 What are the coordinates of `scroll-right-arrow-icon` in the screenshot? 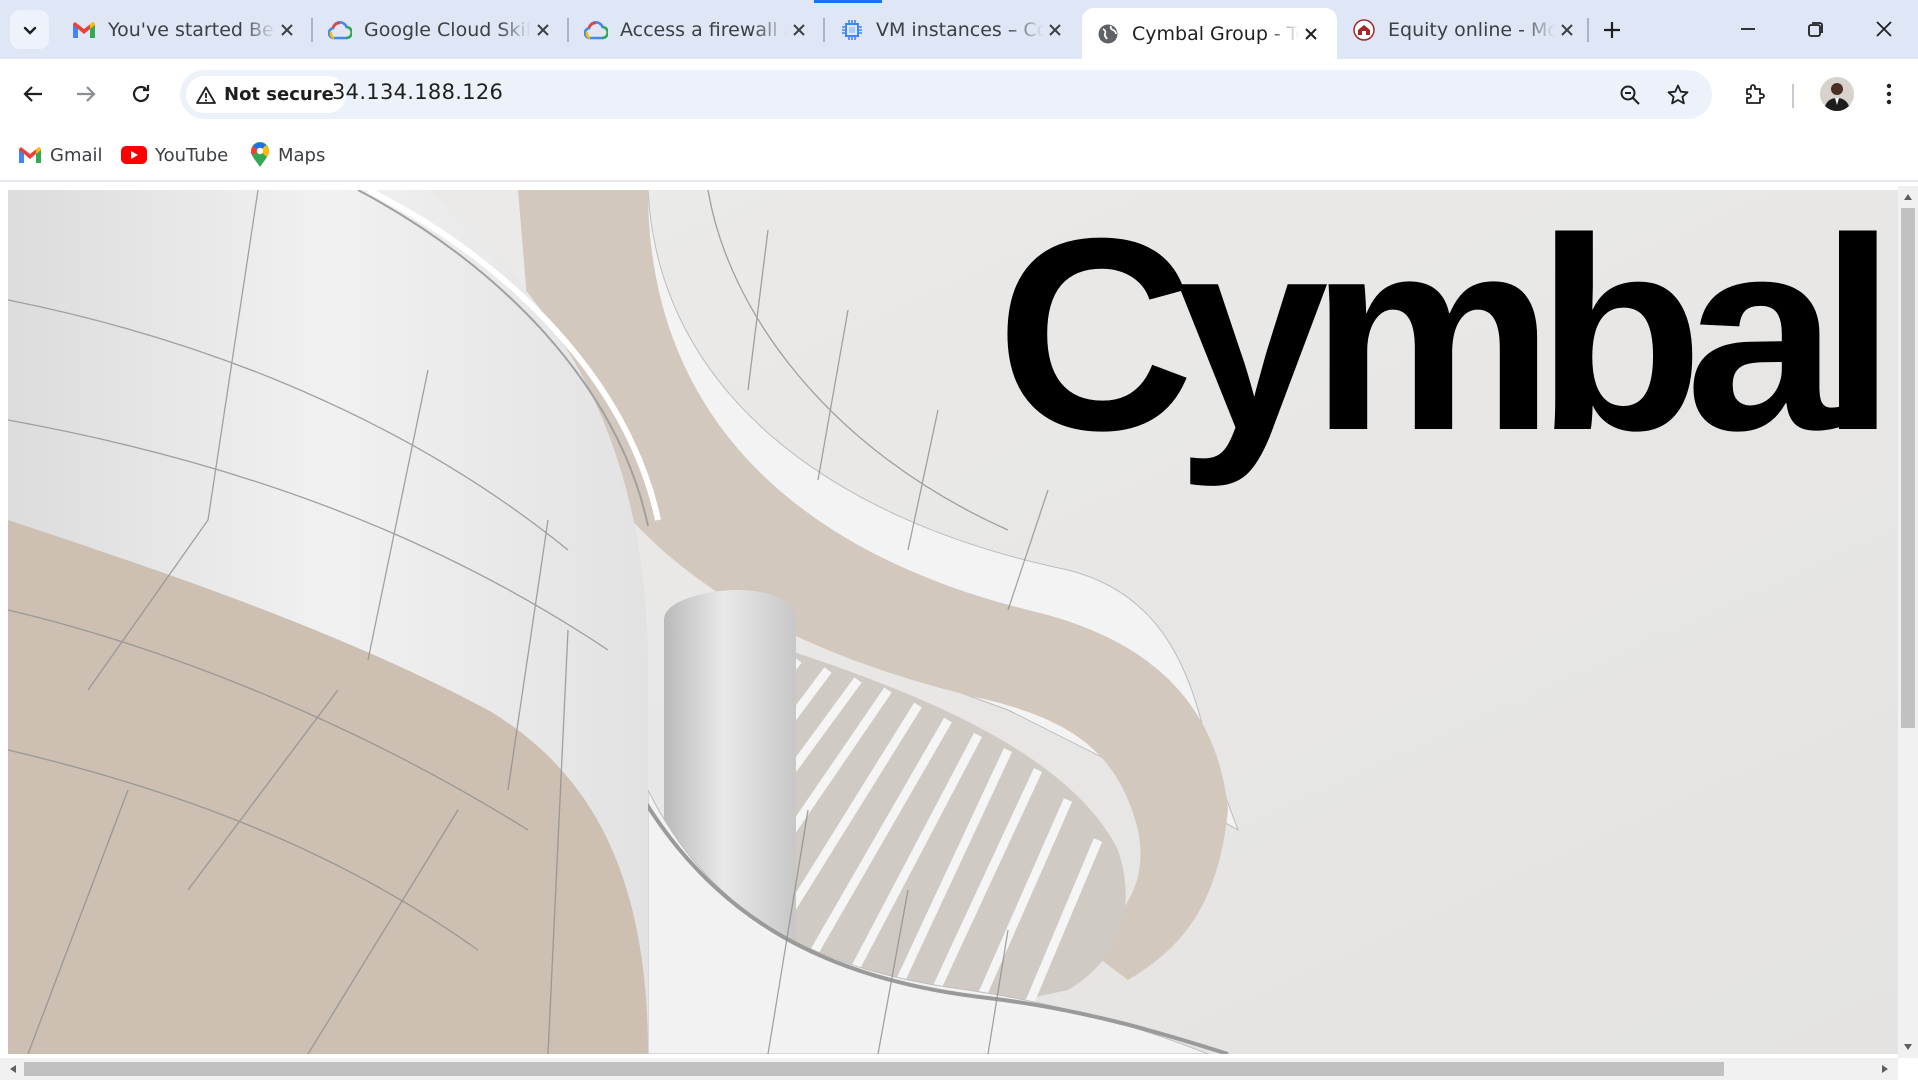 It's located at (1885, 1069).